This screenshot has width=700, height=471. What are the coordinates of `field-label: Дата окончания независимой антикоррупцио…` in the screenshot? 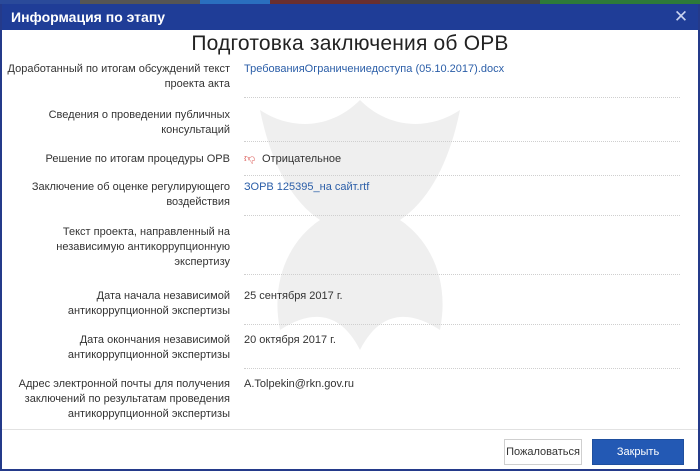 It's located at (148, 347).